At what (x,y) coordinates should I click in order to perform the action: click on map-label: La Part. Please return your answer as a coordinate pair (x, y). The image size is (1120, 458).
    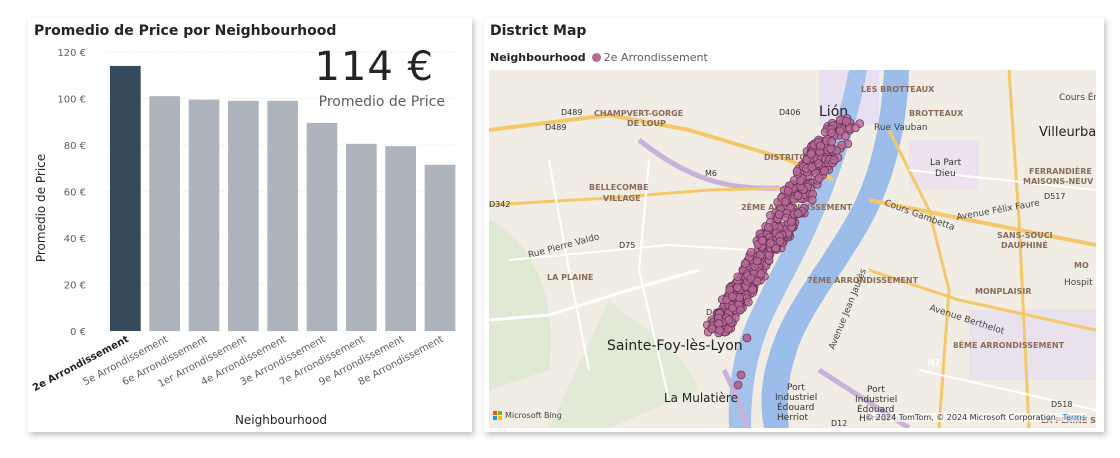
    Looking at the image, I should click on (946, 163).